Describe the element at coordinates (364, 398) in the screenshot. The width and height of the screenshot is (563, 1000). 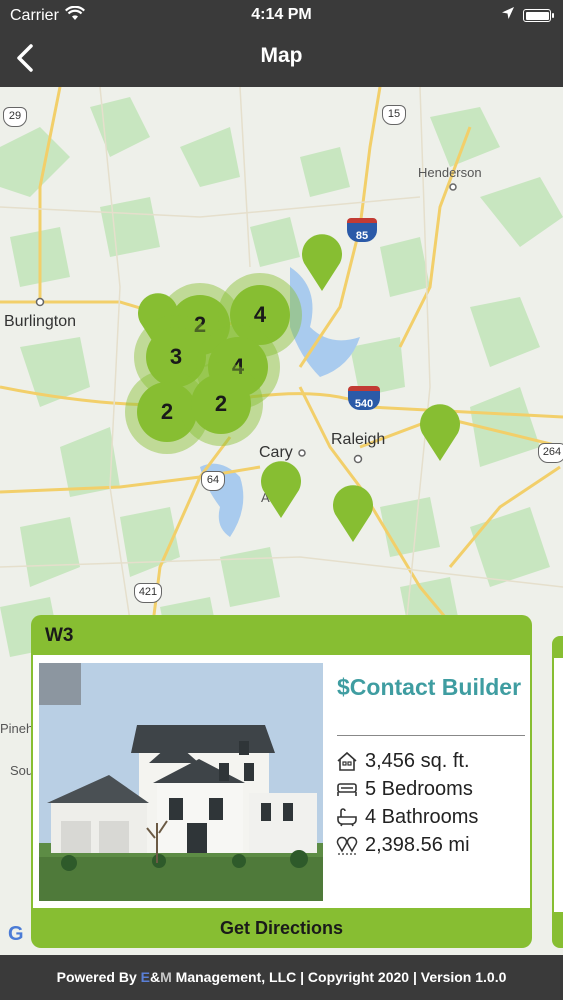
I see `route-shield-540: 540` at that location.